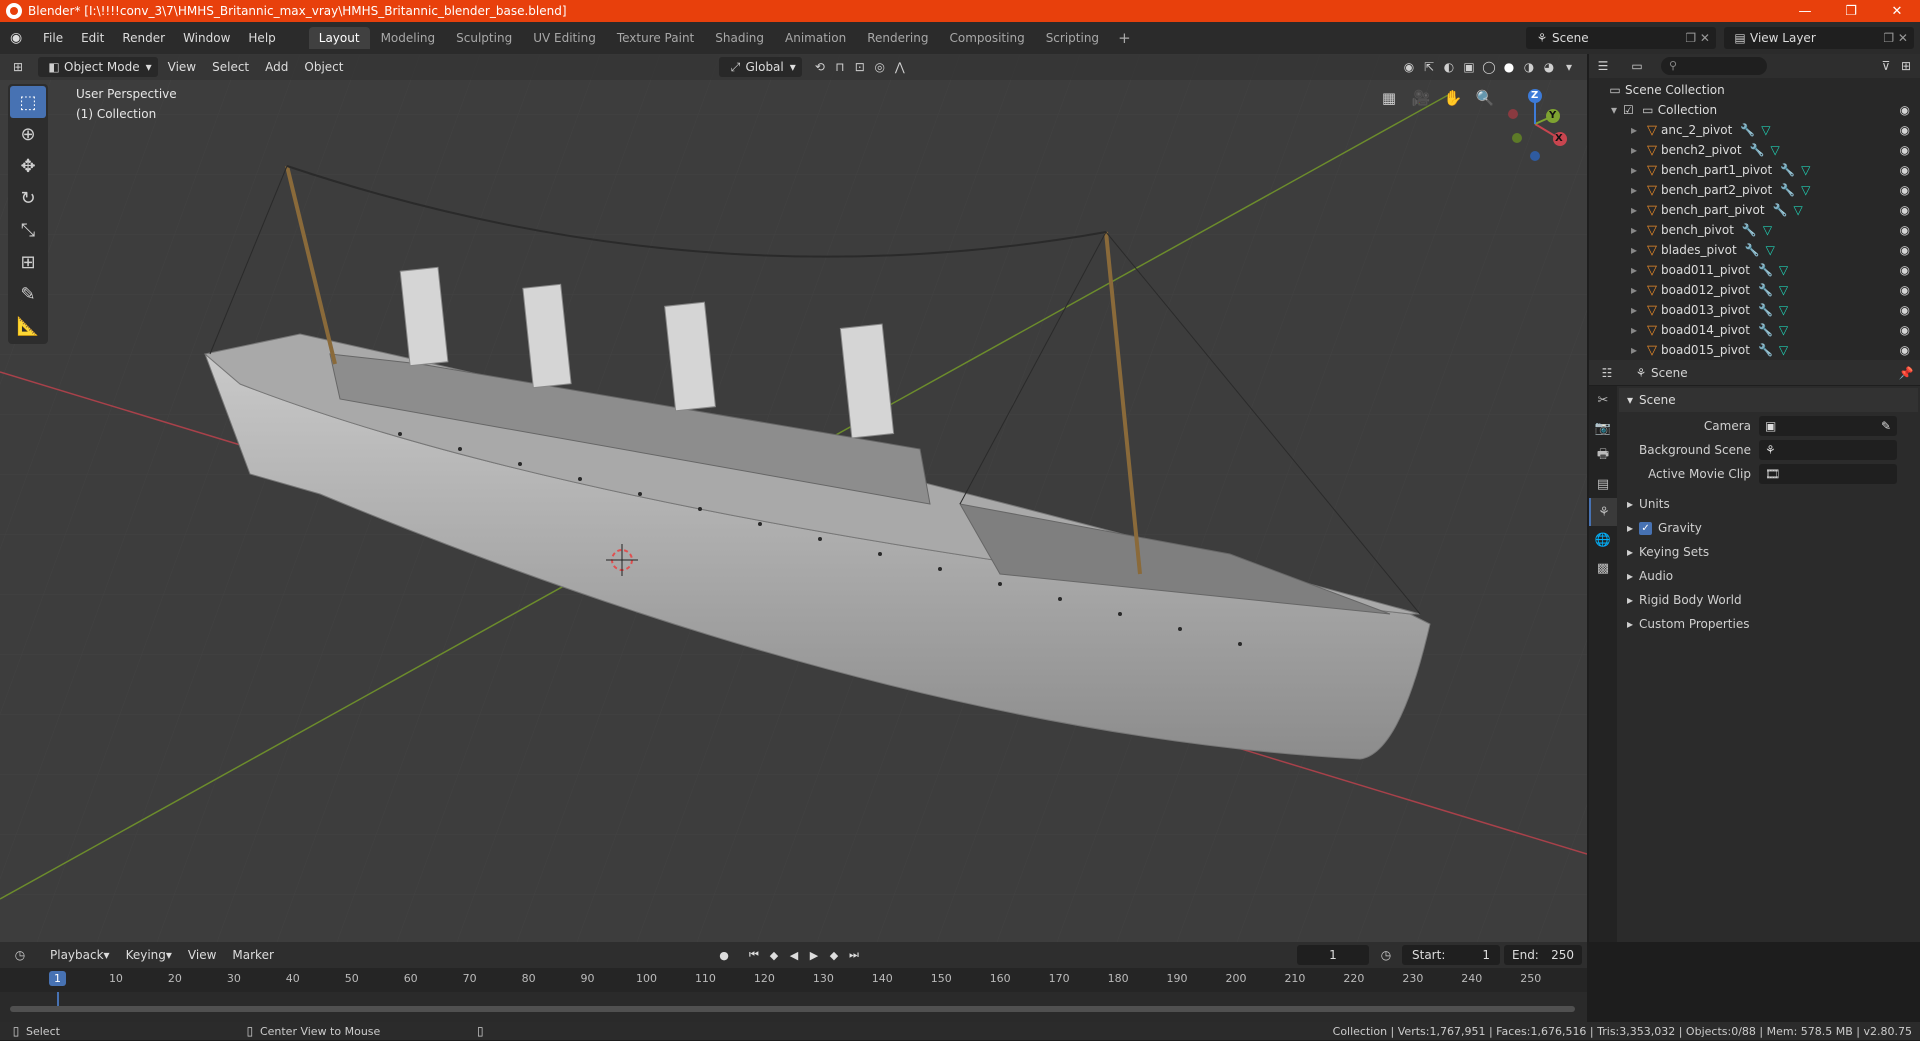 Image resolution: width=1920 pixels, height=1041 pixels. Describe the element at coordinates (28, 102) in the screenshot. I see `select-box-tool-icon: ⬚` at that location.